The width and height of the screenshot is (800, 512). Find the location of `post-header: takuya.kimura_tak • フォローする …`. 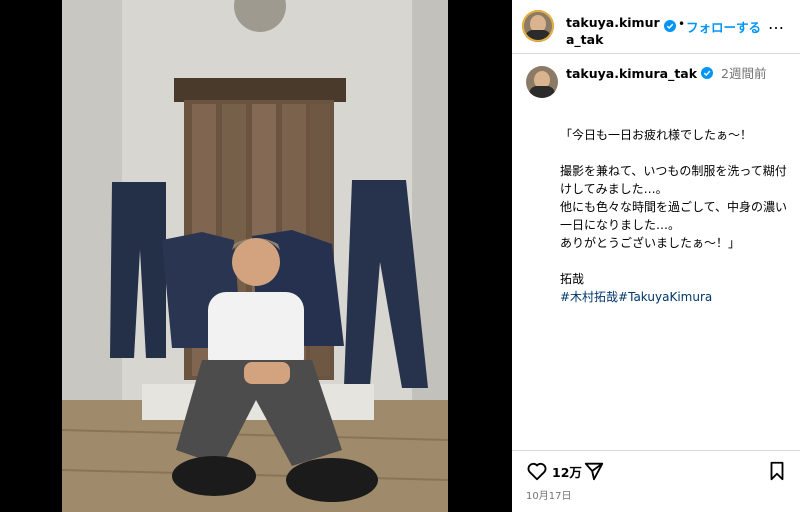

post-header: takuya.kimura_tak • フォローする … is located at coordinates (656, 27).